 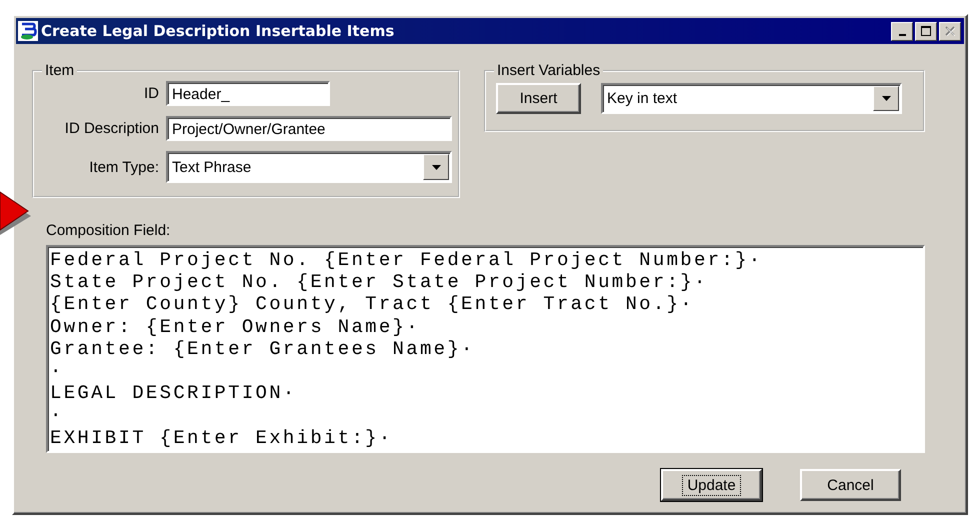 What do you see at coordinates (60, 70) in the screenshot?
I see `group-label: Item` at bounding box center [60, 70].